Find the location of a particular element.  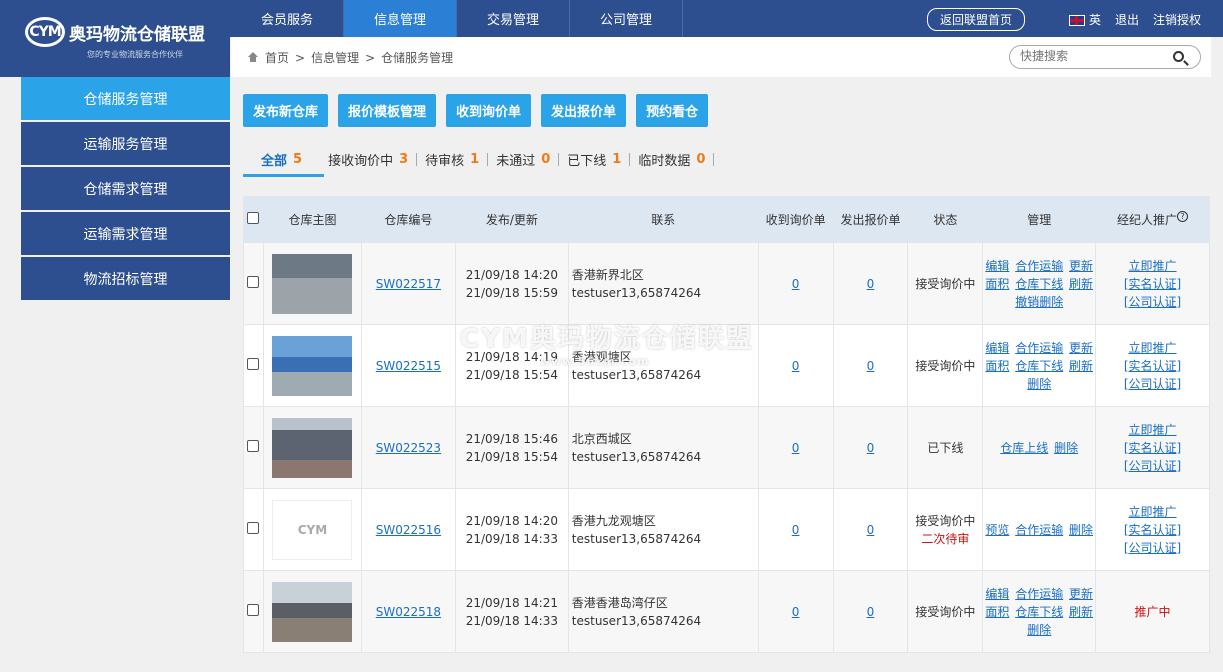

warehouse-id-link: SW022516 is located at coordinates (408, 530).